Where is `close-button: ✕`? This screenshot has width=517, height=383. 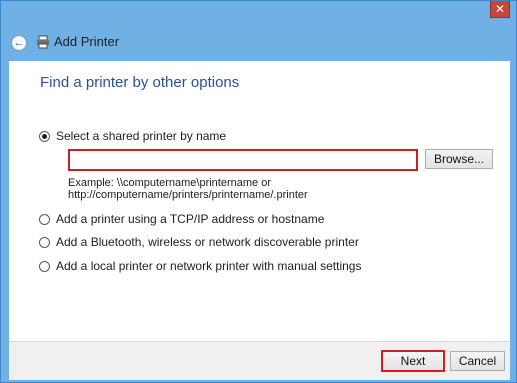
close-button: ✕ is located at coordinates (500, 9).